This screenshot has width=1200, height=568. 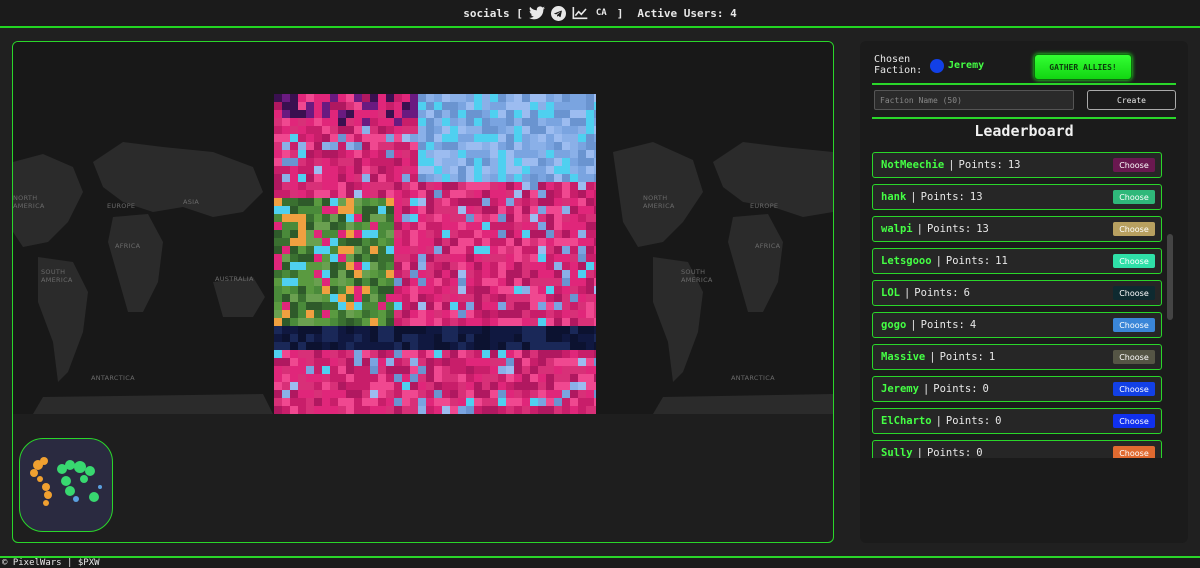 What do you see at coordinates (1134, 197) in the screenshot?
I see `choose-button: Choose` at bounding box center [1134, 197].